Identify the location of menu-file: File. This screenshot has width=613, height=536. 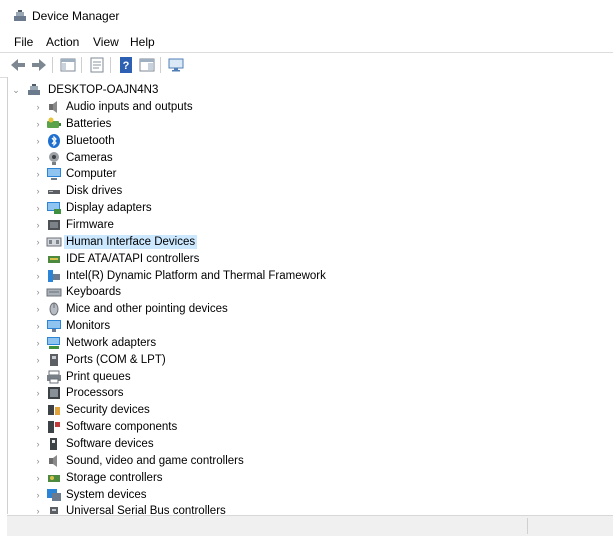
(23, 42).